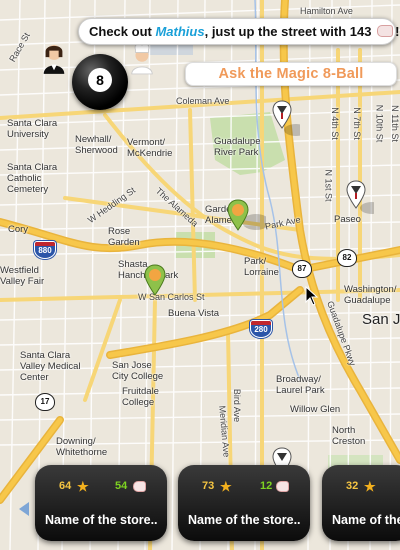  Describe the element at coordinates (347, 258) in the screenshot. I see `highway-shield-82: 82` at that location.